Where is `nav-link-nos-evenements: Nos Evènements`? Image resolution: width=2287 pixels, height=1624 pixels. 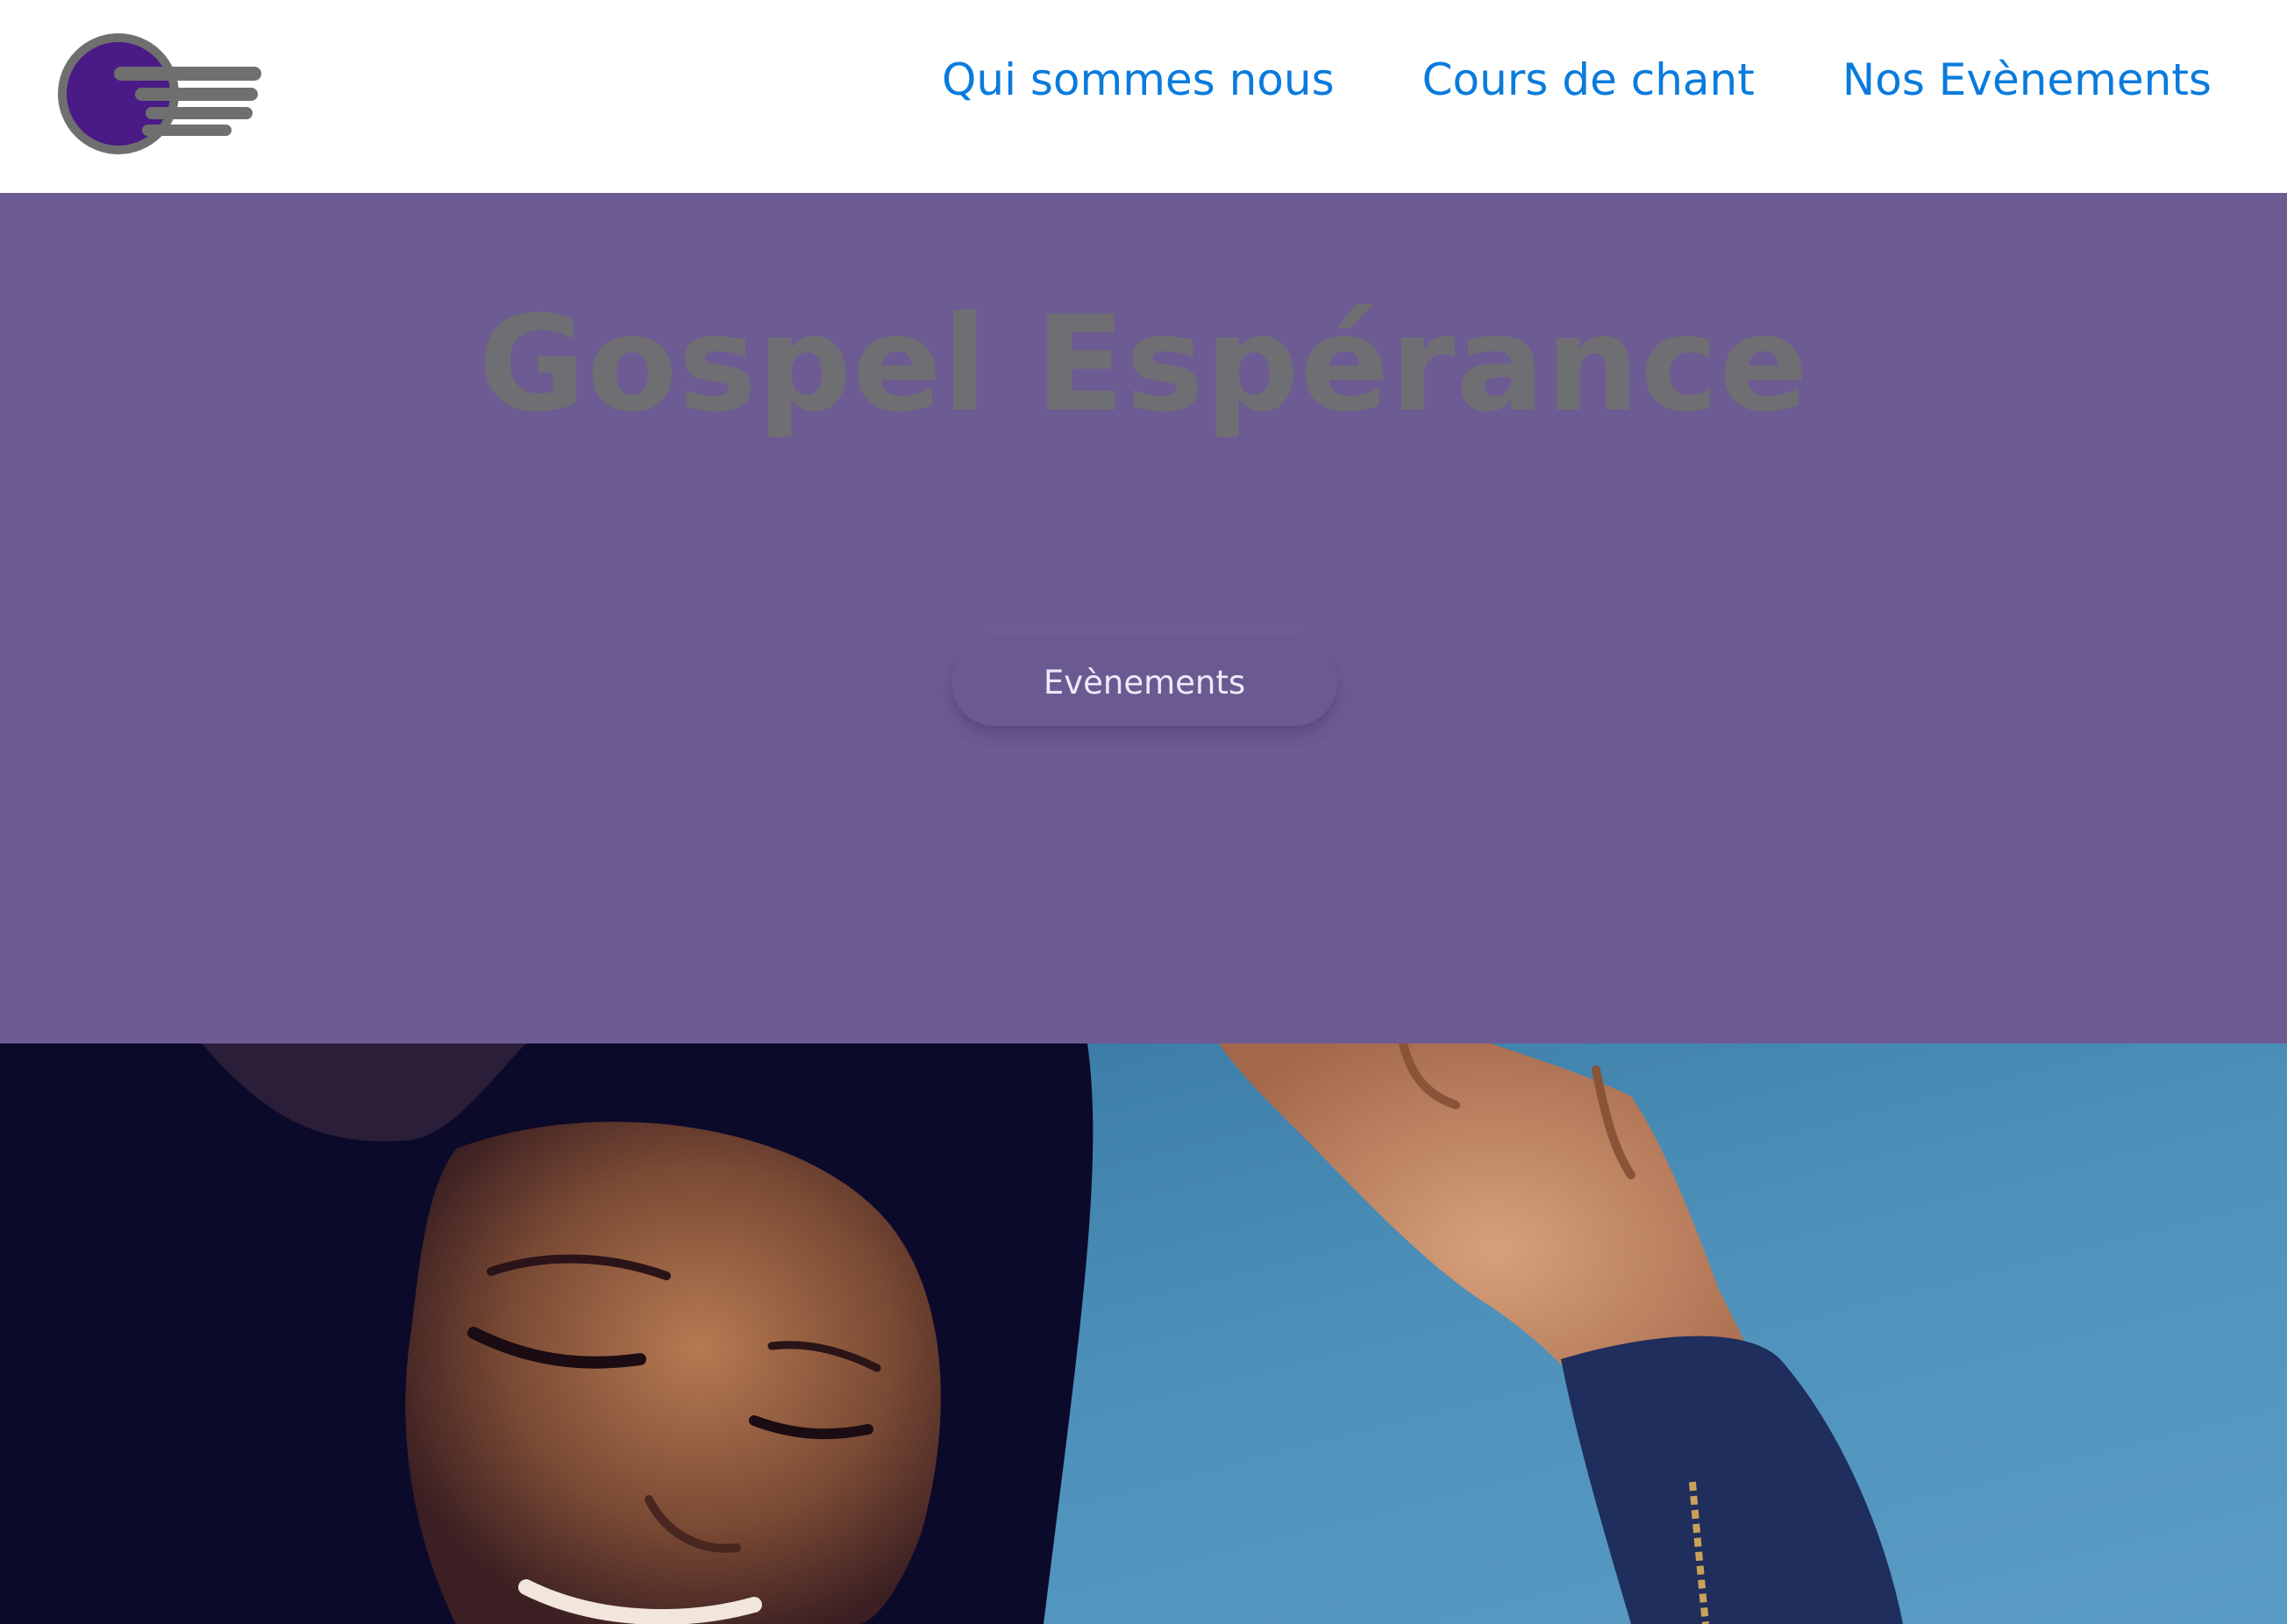
nav-link-nos-evenements: Nos Evènements is located at coordinates (2027, 80).